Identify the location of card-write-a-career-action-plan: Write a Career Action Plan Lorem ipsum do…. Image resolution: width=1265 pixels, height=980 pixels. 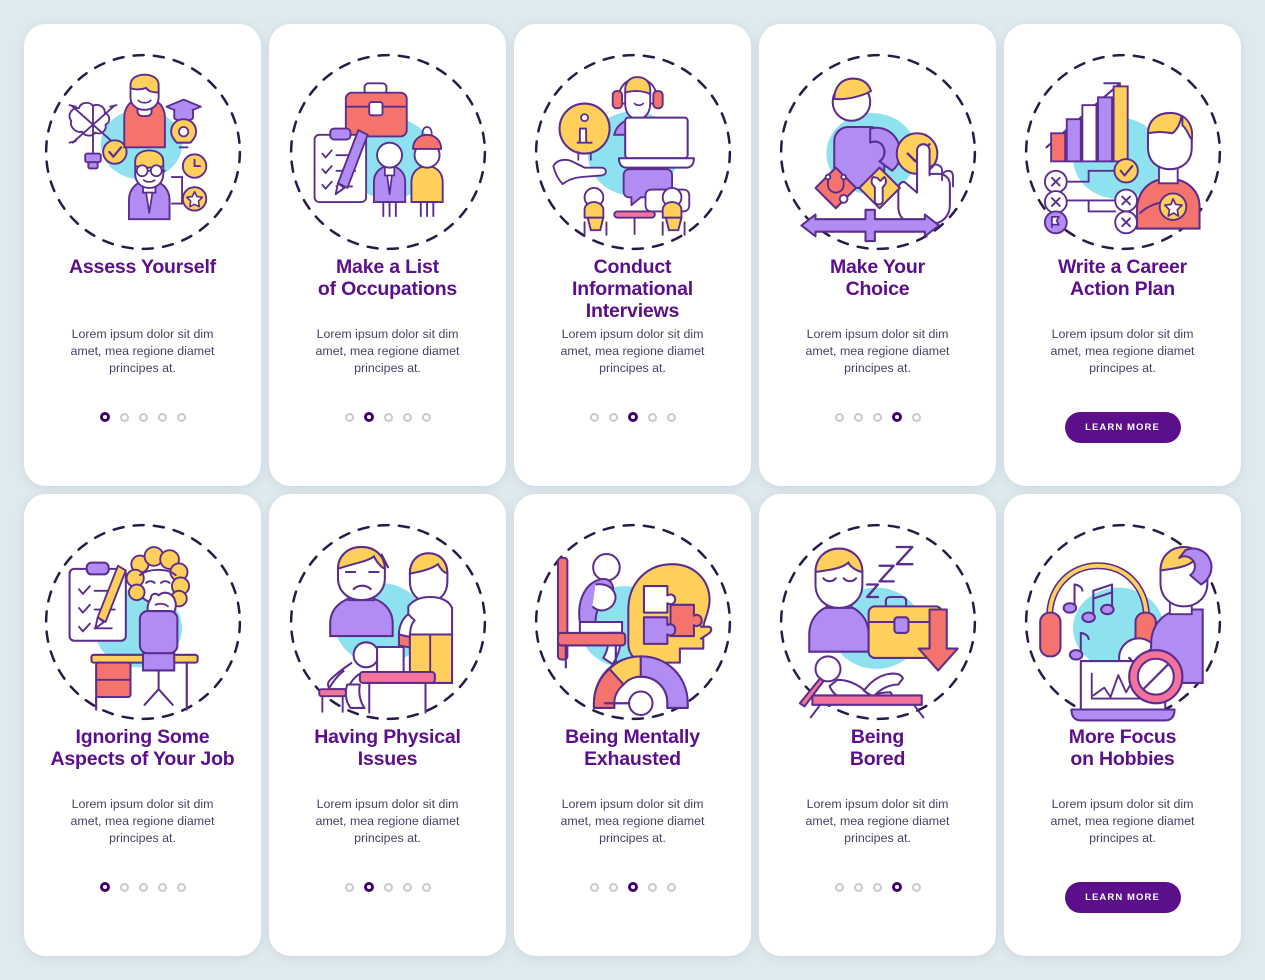
(1122, 255).